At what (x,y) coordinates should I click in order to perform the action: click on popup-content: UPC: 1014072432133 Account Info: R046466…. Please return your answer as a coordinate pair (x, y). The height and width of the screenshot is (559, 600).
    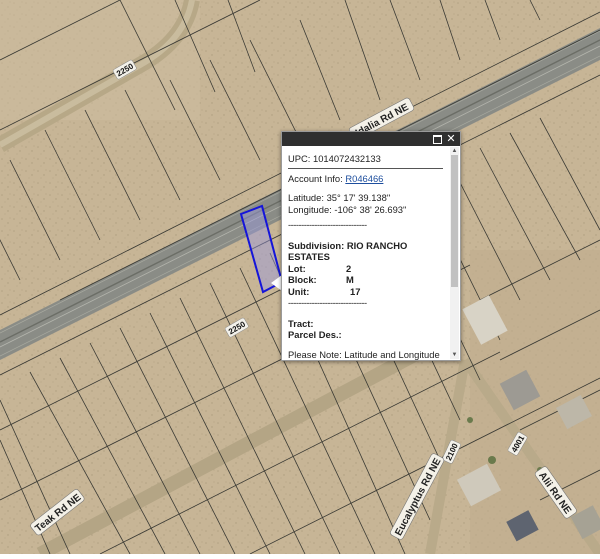
    Looking at the image, I should click on (365, 253).